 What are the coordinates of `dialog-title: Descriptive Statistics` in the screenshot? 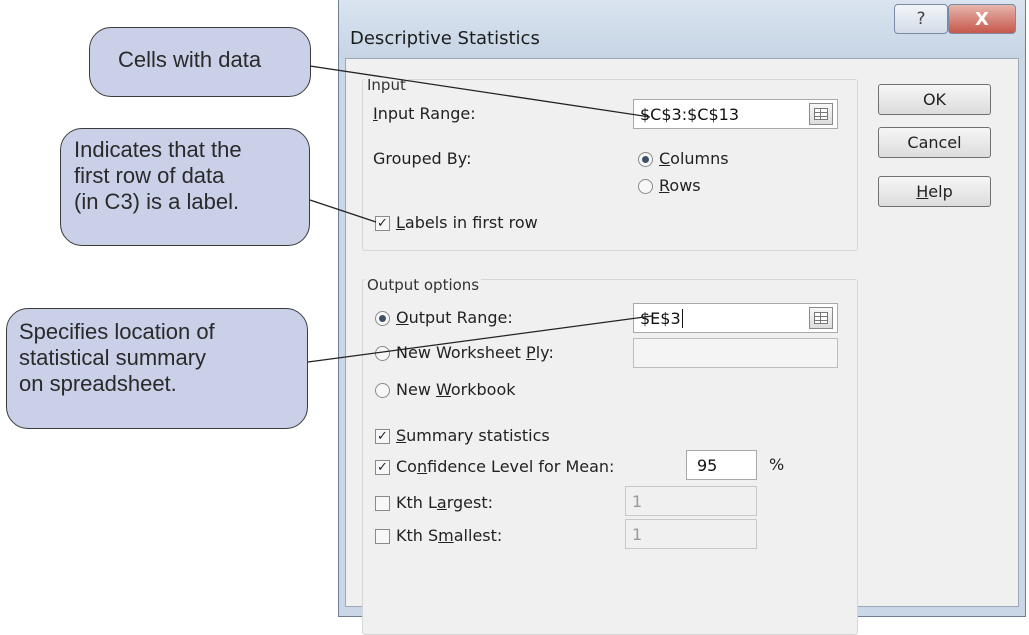 It's located at (445, 38).